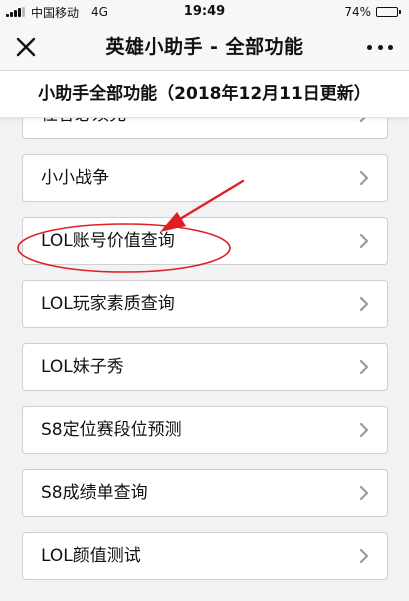 The height and width of the screenshot is (601, 409). What do you see at coordinates (205, 493) in the screenshot?
I see `function-item-6: S8成绩单查询` at bounding box center [205, 493].